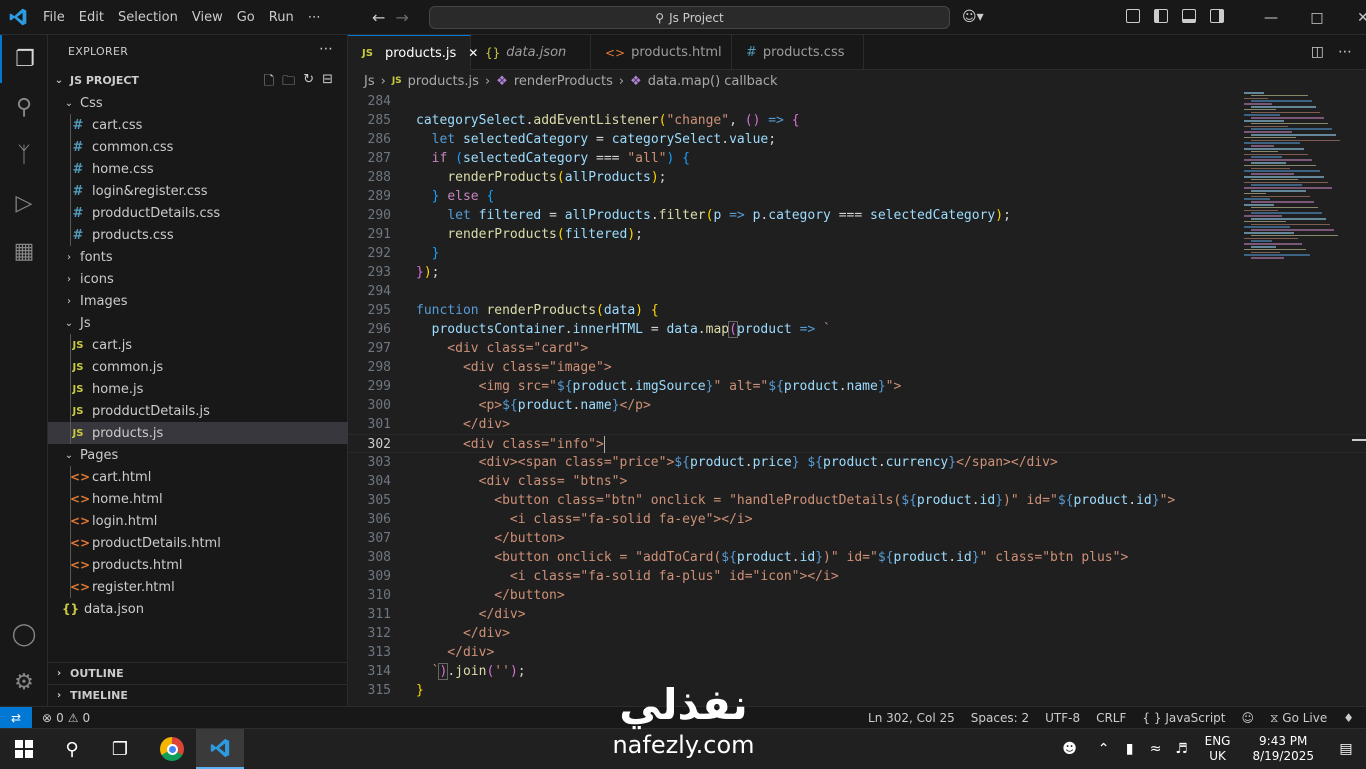  I want to click on source-control-icon: ᛉ, so click(24, 155).